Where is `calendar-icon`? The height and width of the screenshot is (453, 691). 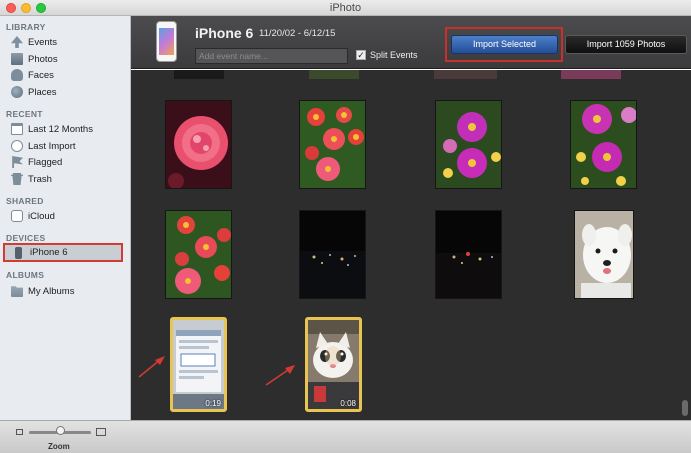 calendar-icon is located at coordinates (17, 129).